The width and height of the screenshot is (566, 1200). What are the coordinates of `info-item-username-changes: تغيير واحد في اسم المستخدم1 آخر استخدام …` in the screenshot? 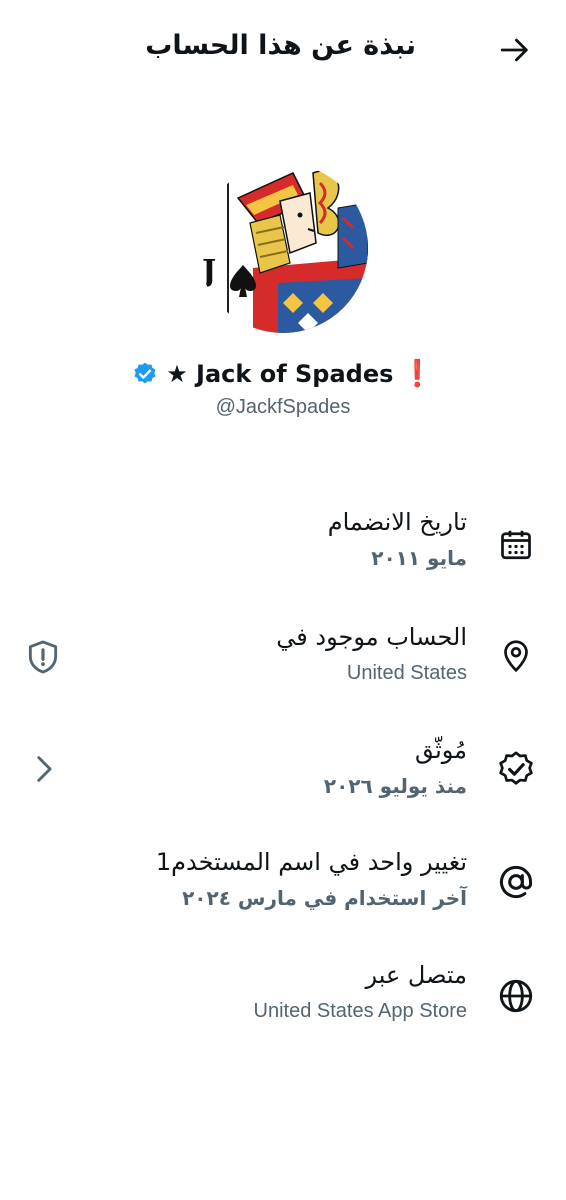 It's located at (283, 890).